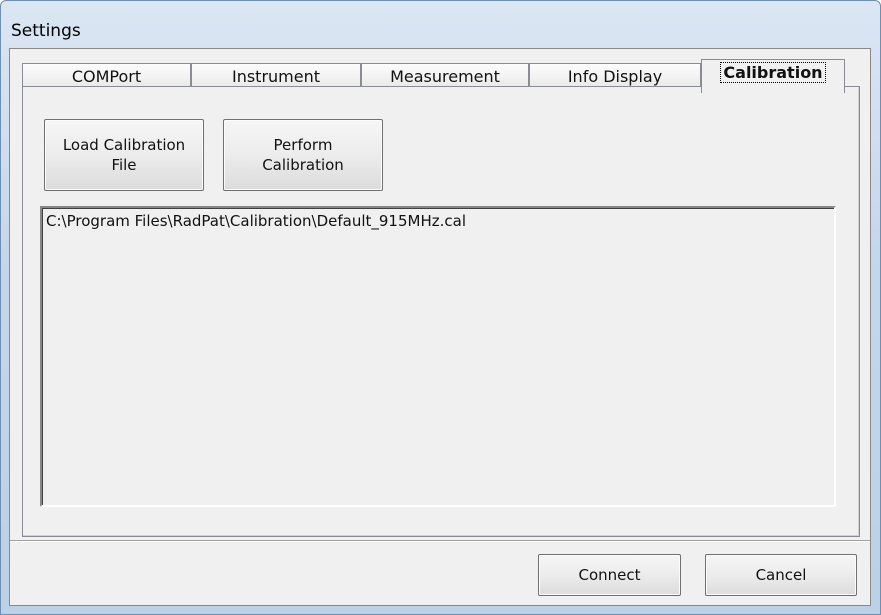 The width and height of the screenshot is (881, 615). I want to click on tab-calibration: Calibration, so click(773, 76).